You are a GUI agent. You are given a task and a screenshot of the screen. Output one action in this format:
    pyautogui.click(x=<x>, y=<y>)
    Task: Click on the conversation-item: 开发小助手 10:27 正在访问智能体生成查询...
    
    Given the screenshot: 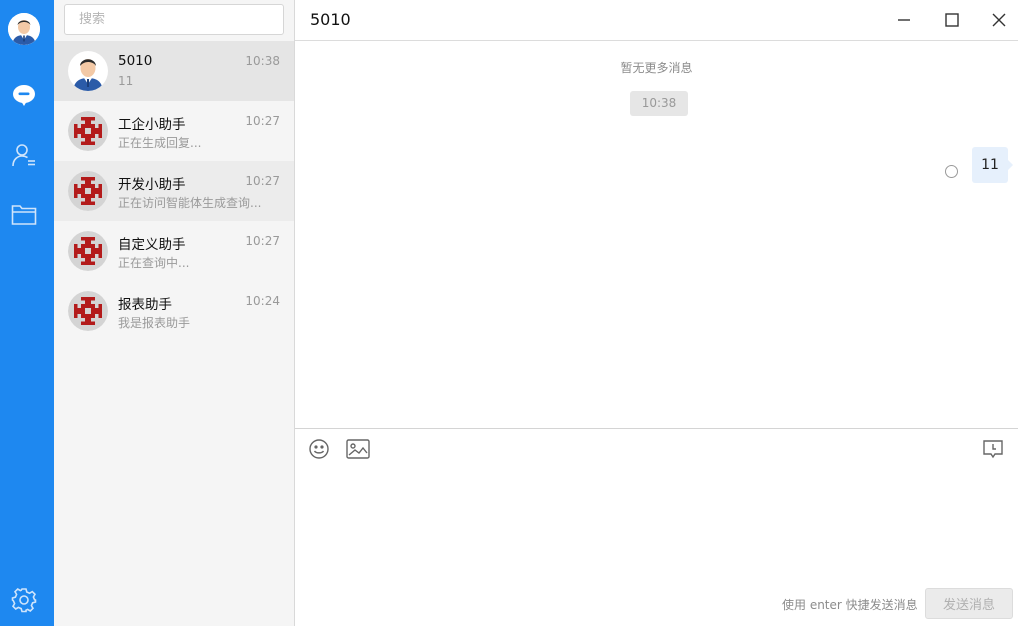 What is the action you would take?
    pyautogui.click(x=174, y=191)
    